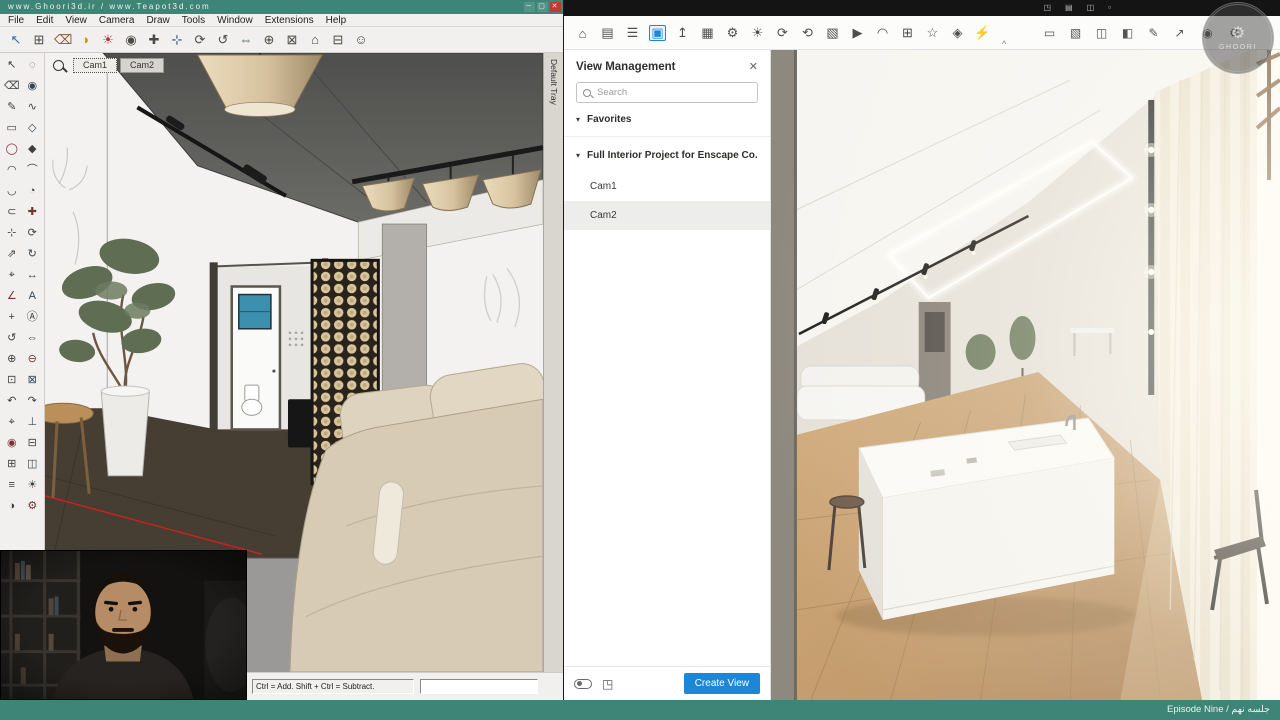  What do you see at coordinates (361, 39) in the screenshot?
I see `user-icon: ☺` at bounding box center [361, 39].